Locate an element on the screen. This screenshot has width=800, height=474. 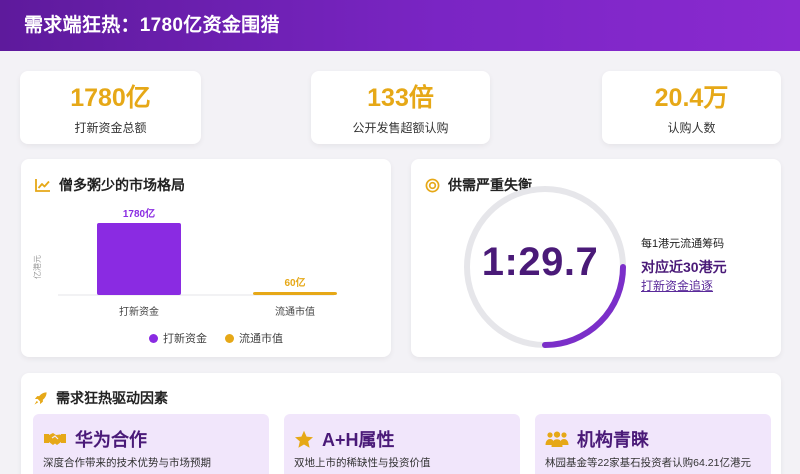
bar-data-label: 60亿 is located at coordinates (294, 282).